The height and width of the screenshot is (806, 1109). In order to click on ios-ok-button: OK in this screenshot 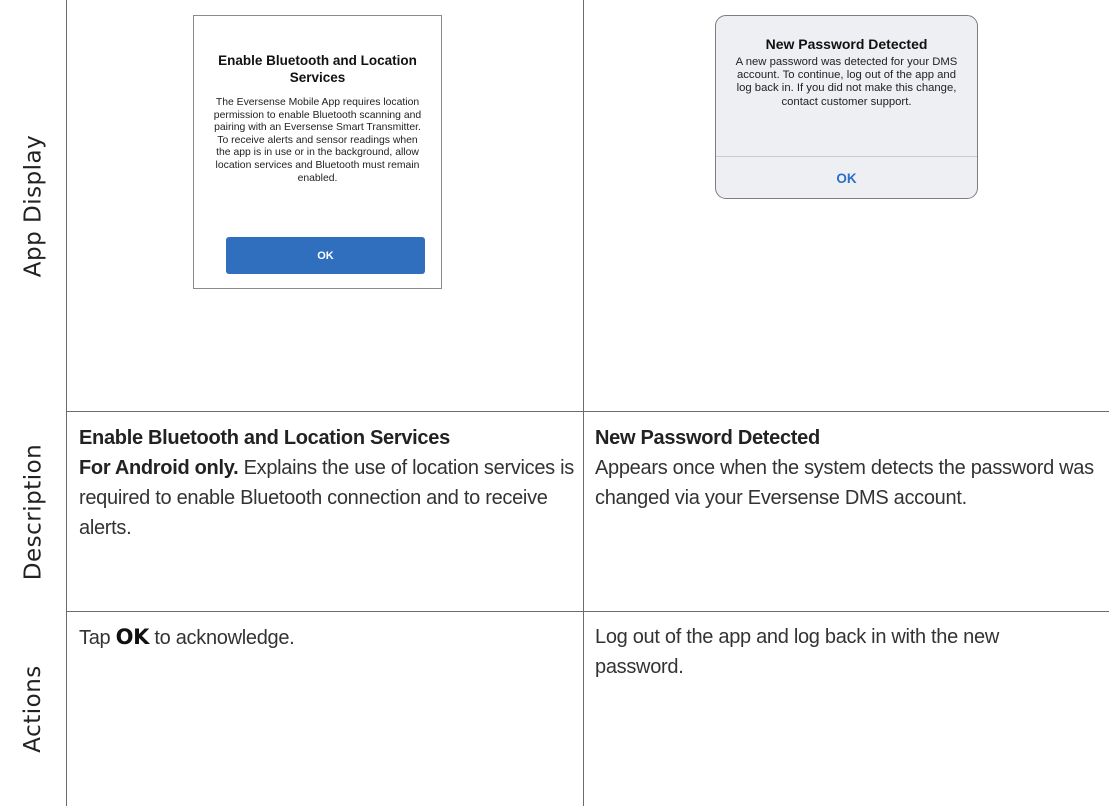, I will do `click(846, 177)`.